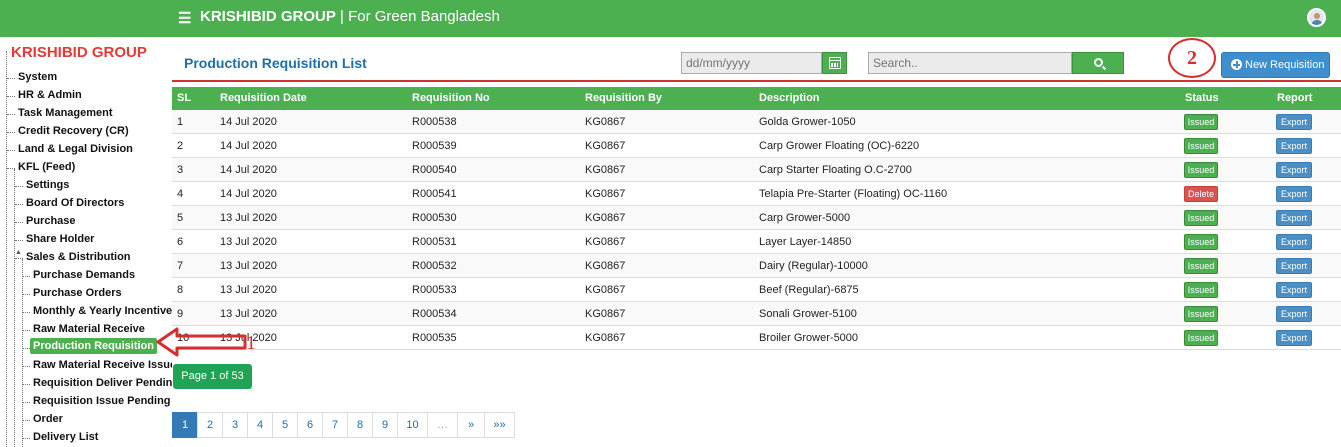 The image size is (1341, 447). Describe the element at coordinates (434, 290) in the screenshot. I see `cell-no: R000533` at that location.